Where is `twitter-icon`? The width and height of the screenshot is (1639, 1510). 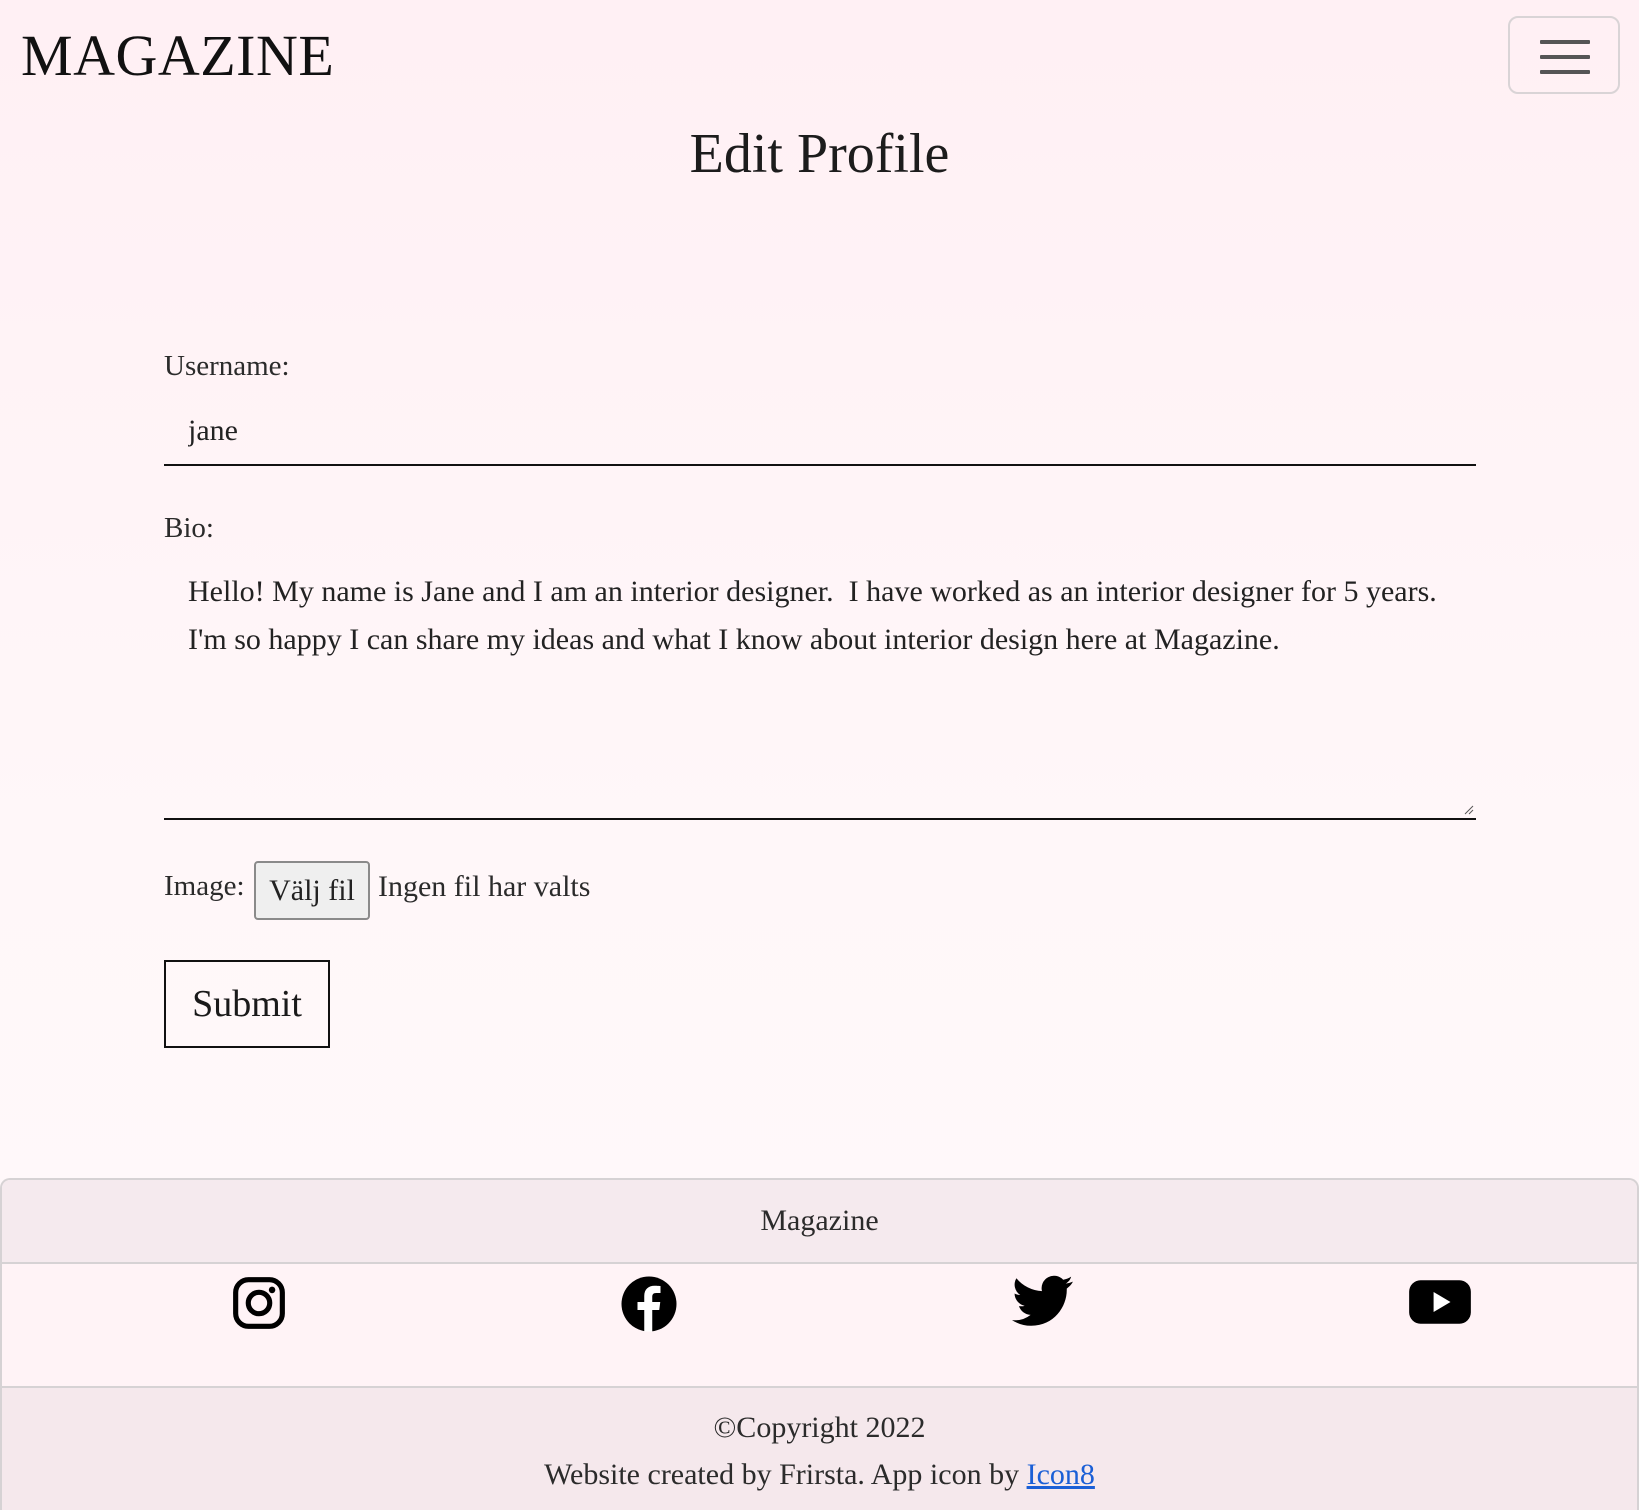 twitter-icon is located at coordinates (1042, 1300).